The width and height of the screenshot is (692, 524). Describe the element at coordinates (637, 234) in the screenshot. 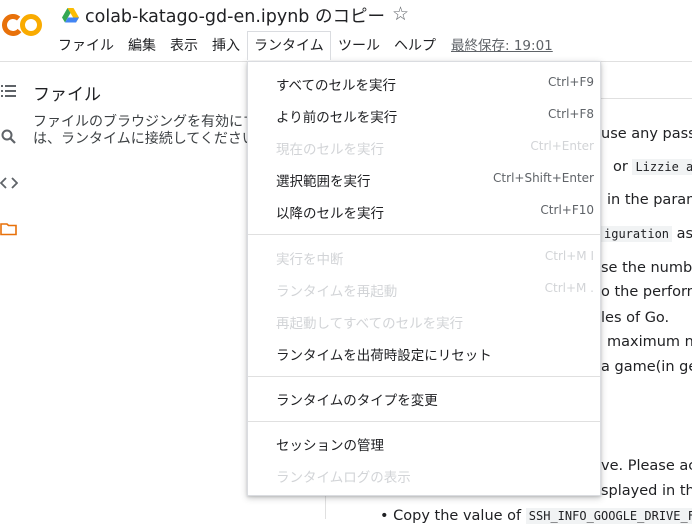

I see `inline-code: iguration` at that location.